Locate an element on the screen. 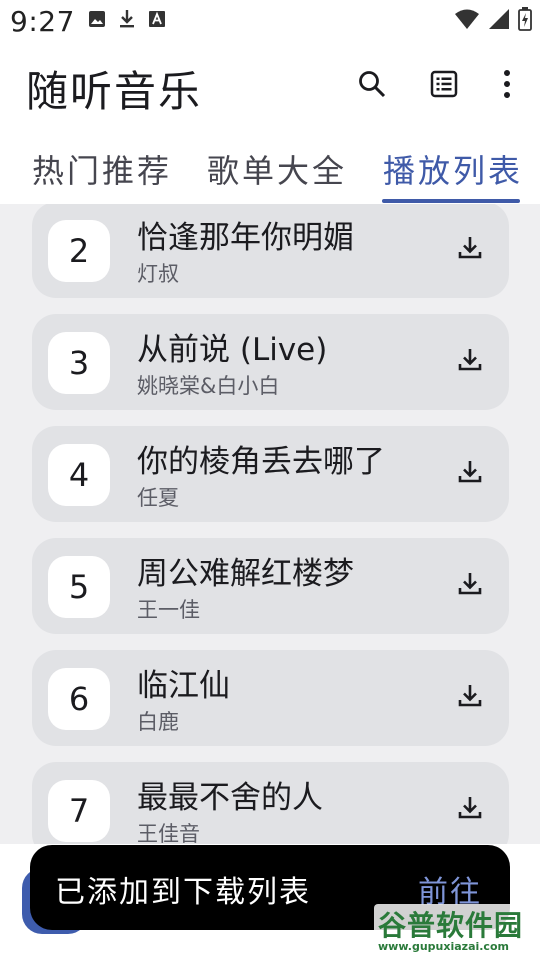  song-title: 临江仙 is located at coordinates (183, 686).